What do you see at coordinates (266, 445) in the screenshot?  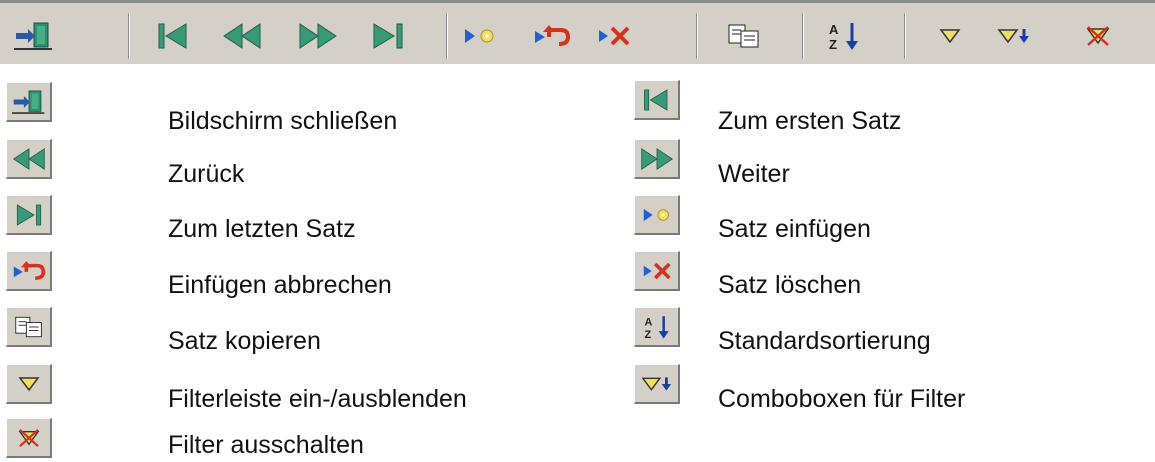 I see `legend-label-filter-off: Filter ausschalten` at bounding box center [266, 445].